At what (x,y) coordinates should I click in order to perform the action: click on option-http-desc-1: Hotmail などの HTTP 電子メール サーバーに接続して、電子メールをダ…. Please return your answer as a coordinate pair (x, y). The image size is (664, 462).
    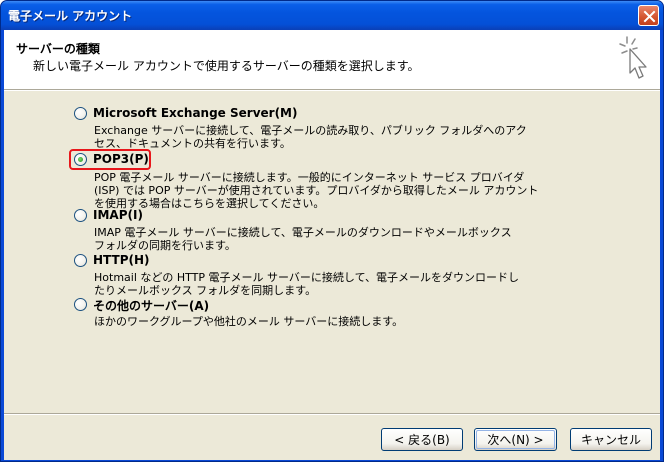
    Looking at the image, I should click on (307, 277).